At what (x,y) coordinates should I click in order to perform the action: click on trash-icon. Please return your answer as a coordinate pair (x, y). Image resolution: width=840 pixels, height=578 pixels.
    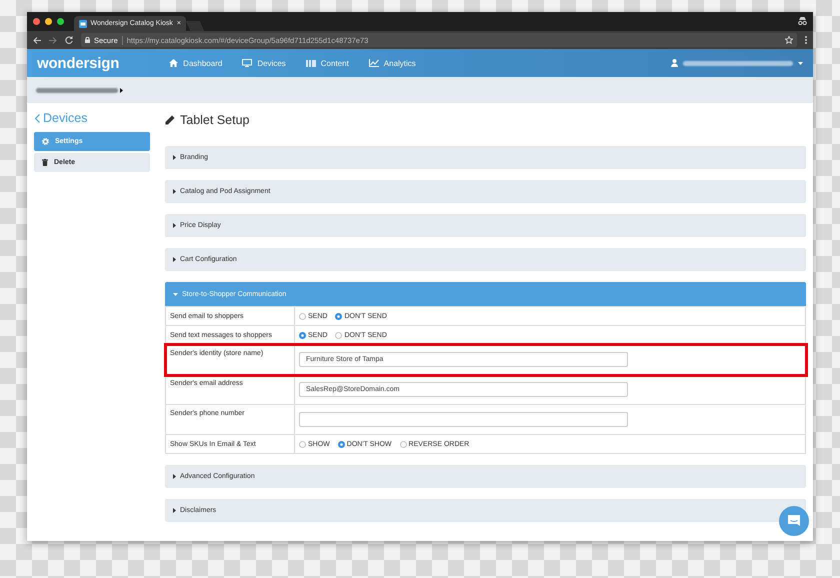
    Looking at the image, I should click on (45, 162).